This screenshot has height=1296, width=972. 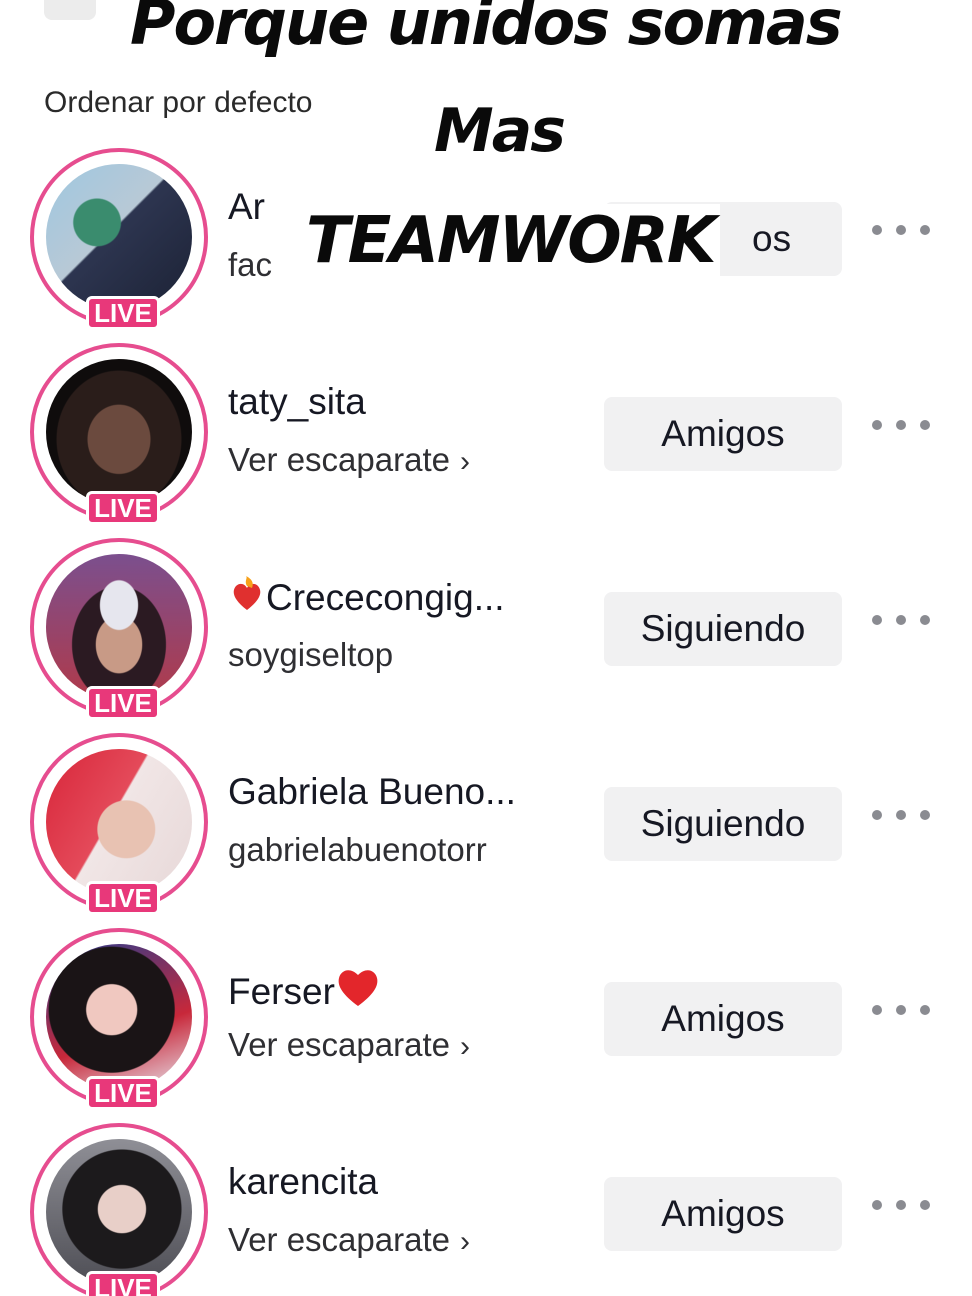 I want to click on caption-line-1: Porque unidos somas, so click(x=486, y=29).